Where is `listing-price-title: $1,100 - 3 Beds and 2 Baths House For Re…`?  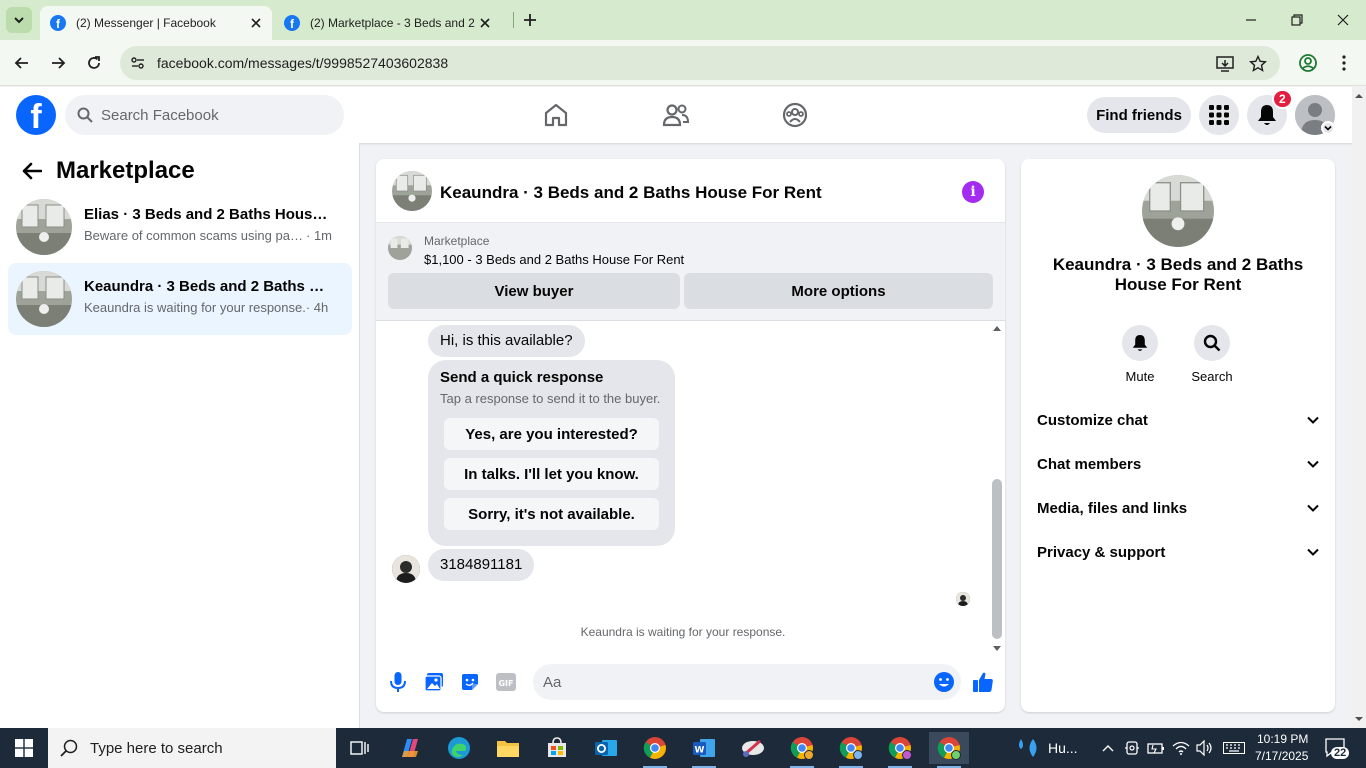
listing-price-title: $1,100 - 3 Beds and 2 Baths House For Re… is located at coordinates (554, 259).